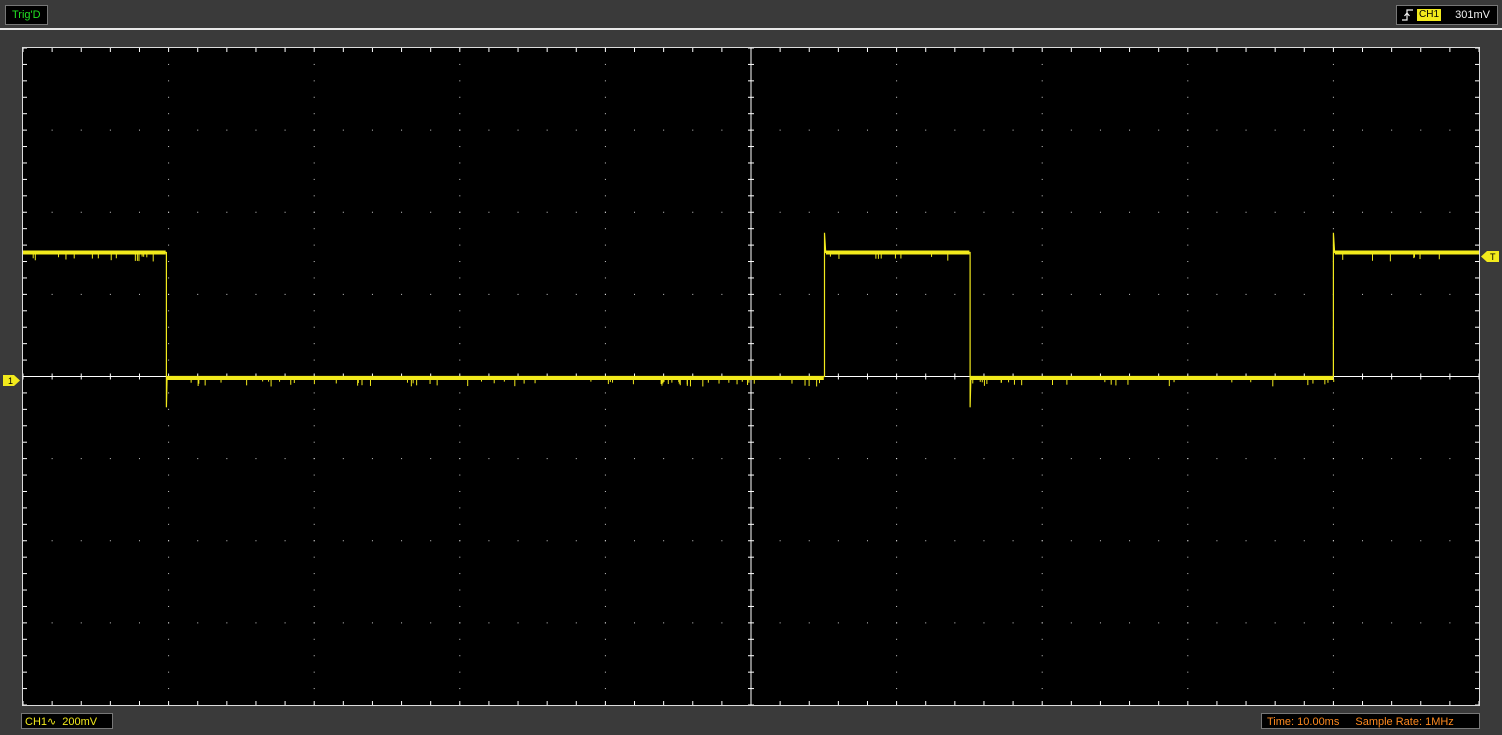 The image size is (1502, 735). I want to click on trigger-level-marker: T, so click(1490, 255).